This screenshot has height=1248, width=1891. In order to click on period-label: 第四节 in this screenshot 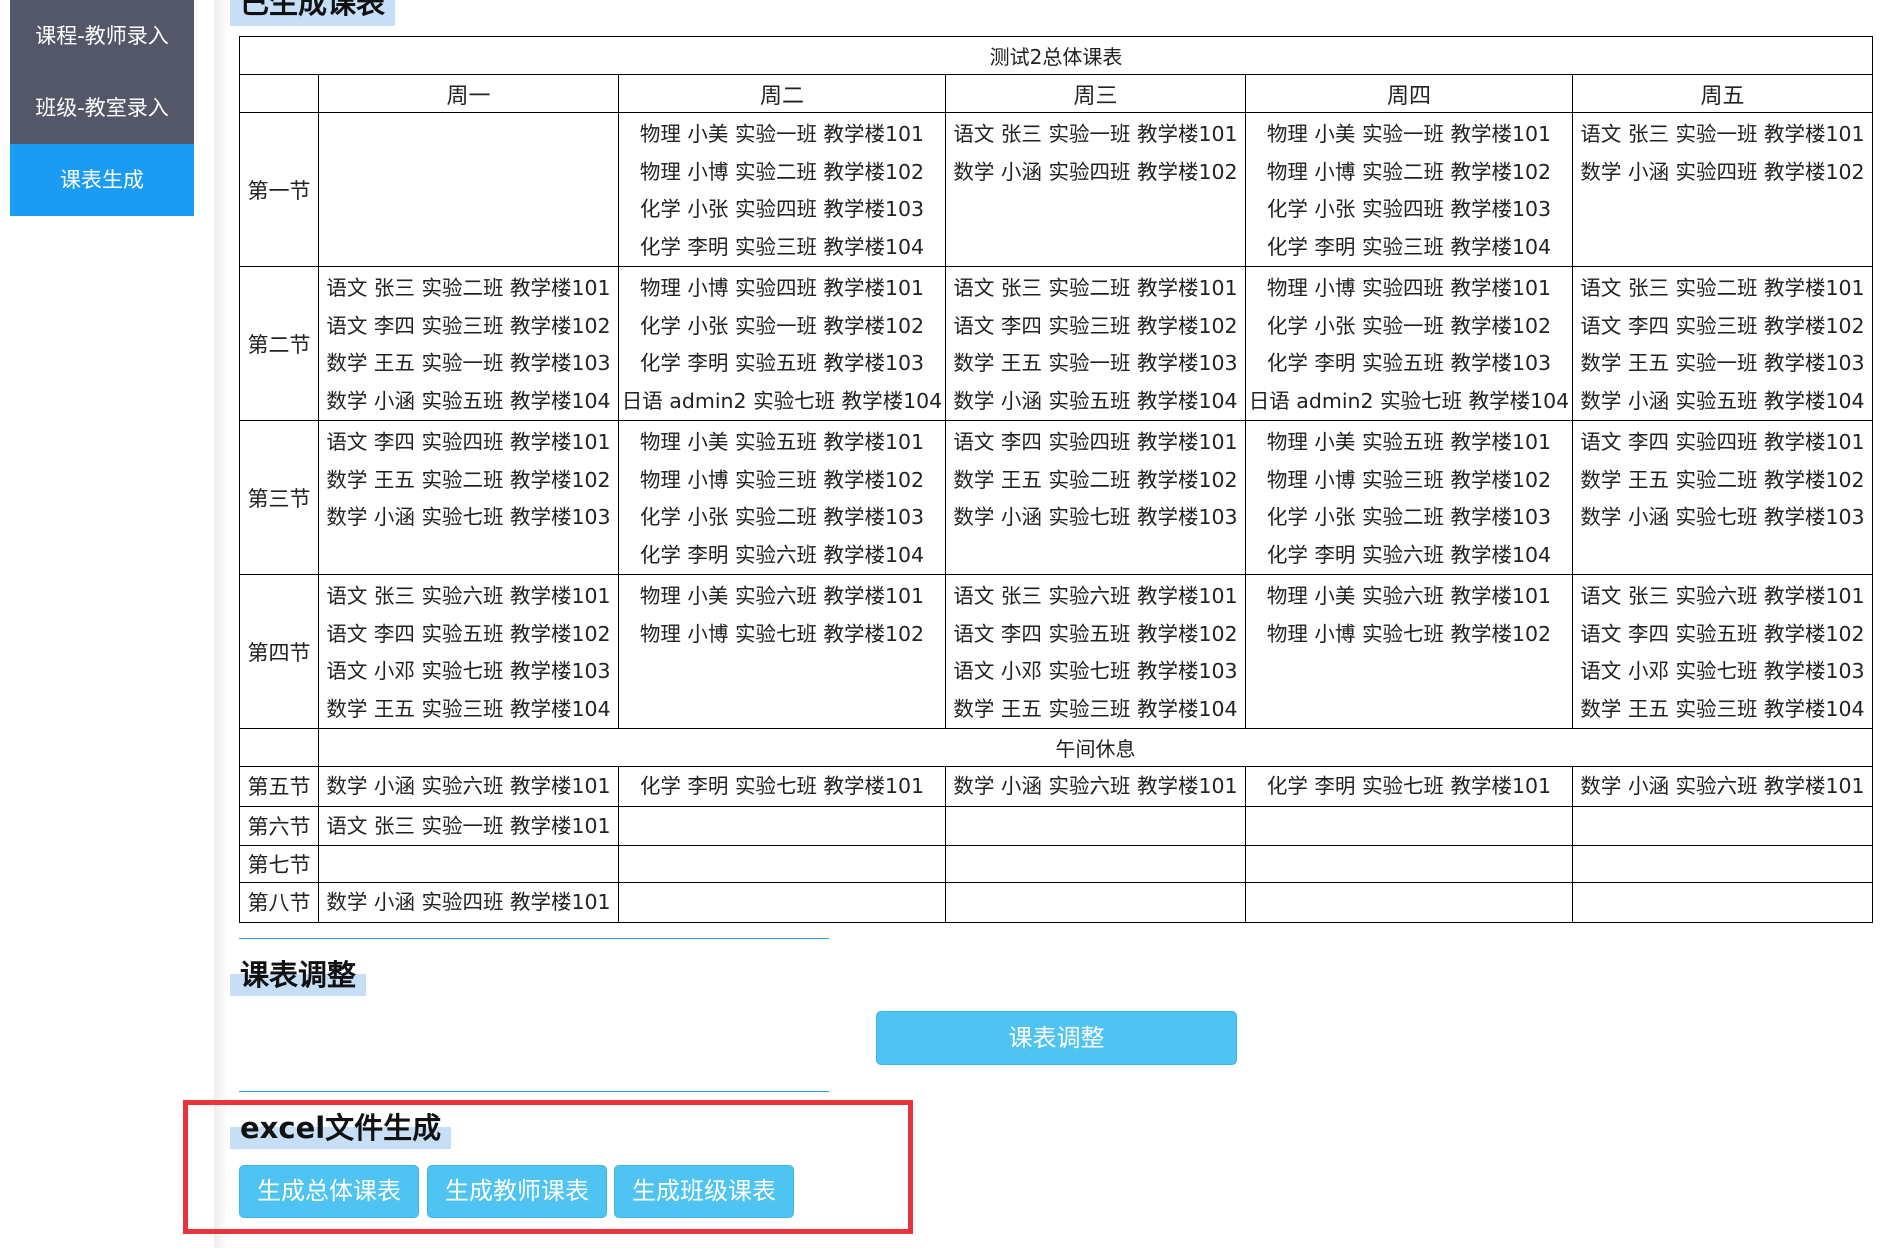, I will do `click(279, 651)`.